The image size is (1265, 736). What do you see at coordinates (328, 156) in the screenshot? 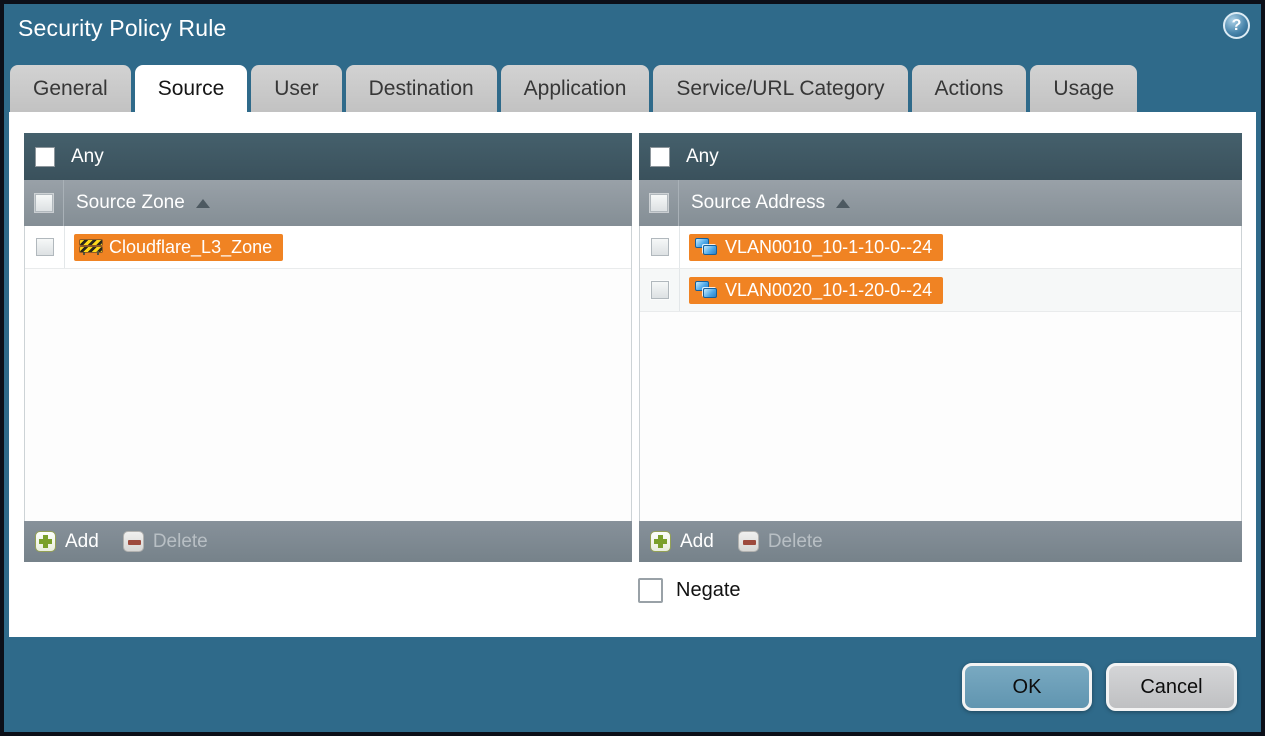
I see `source-zone-any-row: Any` at bounding box center [328, 156].